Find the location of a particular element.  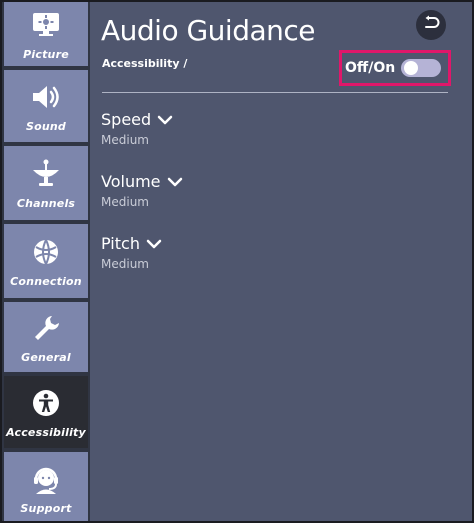

sidebar-item-picture: Picture is located at coordinates (46, 34).